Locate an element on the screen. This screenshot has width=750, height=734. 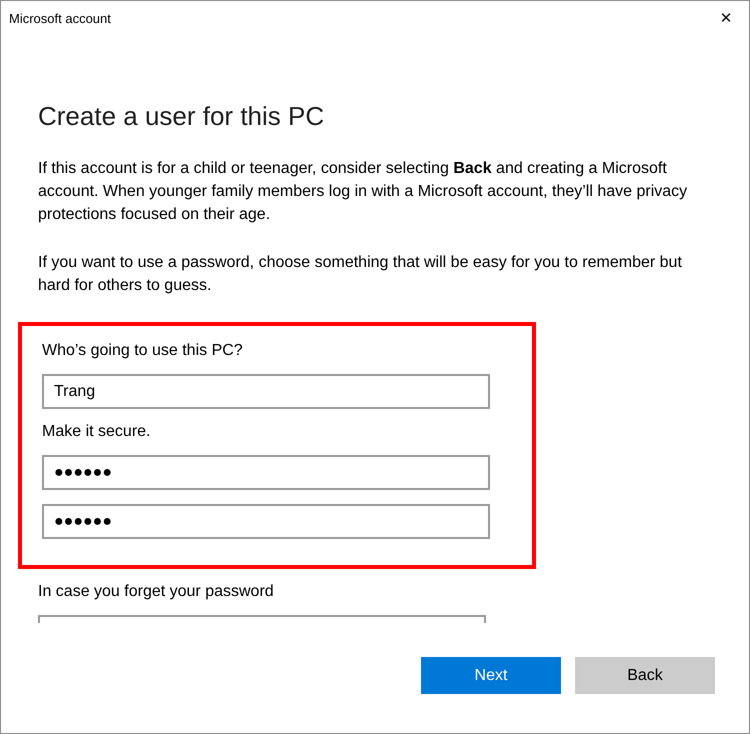
field-label: Make it secure. is located at coordinates (97, 432).